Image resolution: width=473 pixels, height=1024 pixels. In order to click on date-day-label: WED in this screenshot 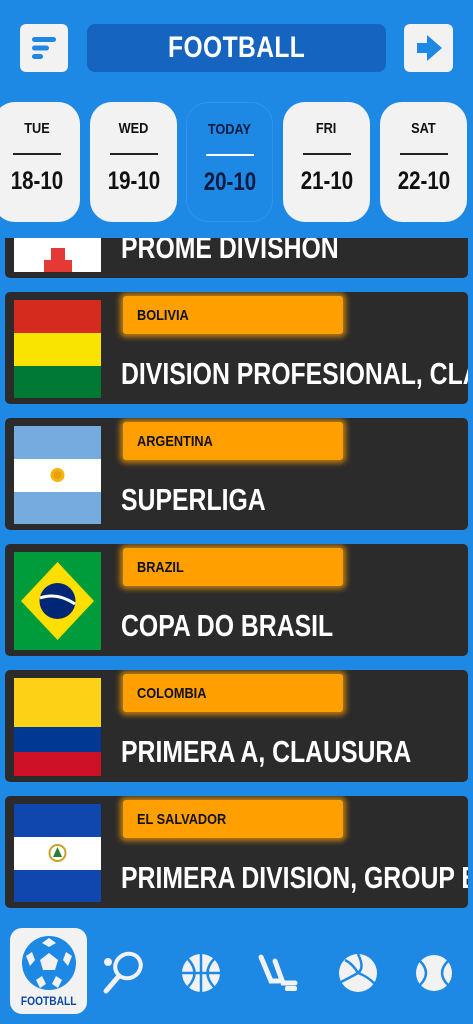, I will do `click(133, 128)`.